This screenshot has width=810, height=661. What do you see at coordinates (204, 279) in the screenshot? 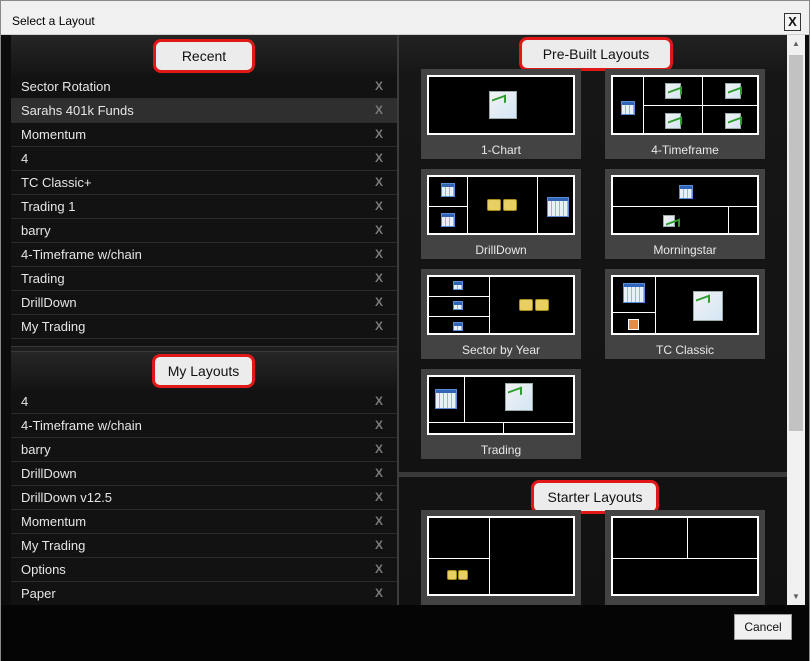
I see `layout-list-item: Trading X` at bounding box center [204, 279].